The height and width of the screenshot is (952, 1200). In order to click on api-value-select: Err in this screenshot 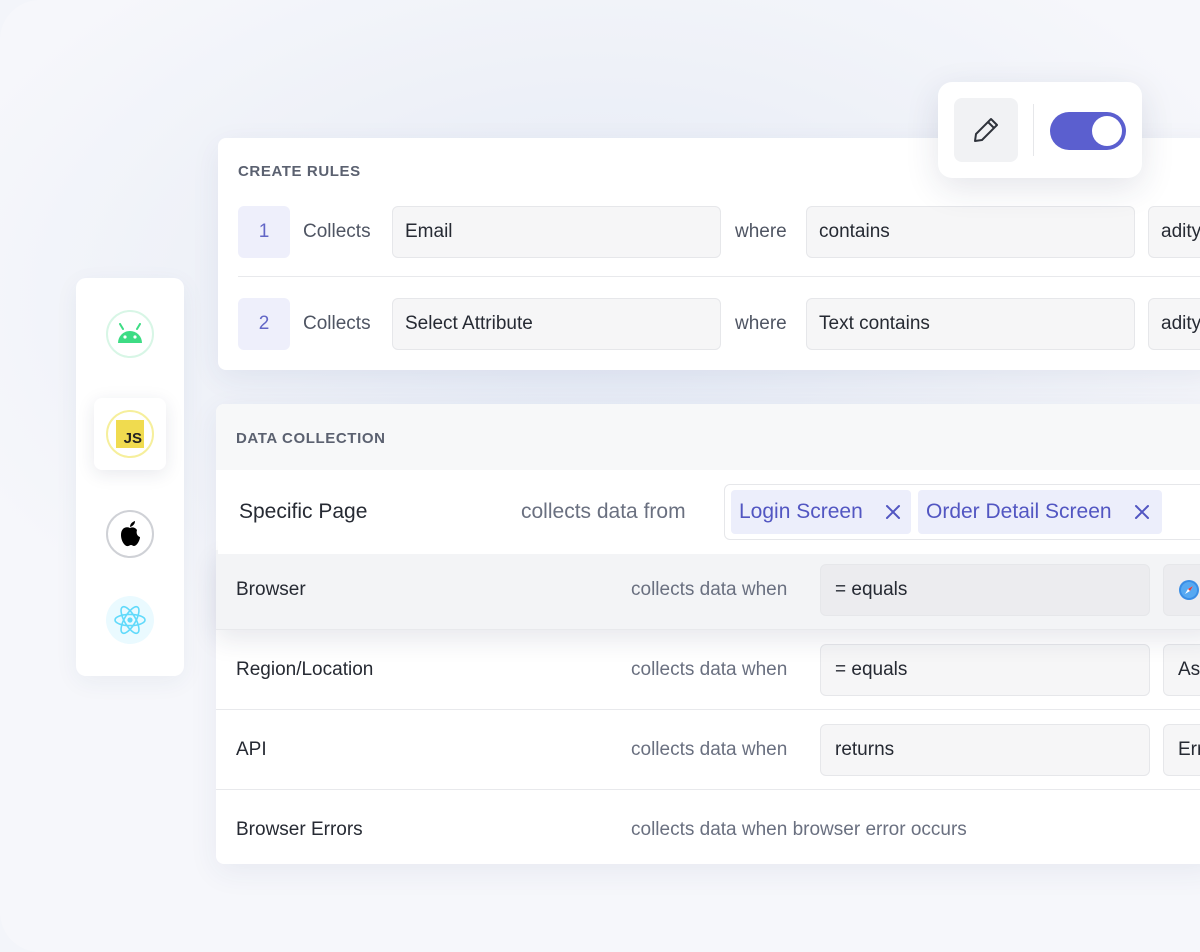, I will do `click(1181, 750)`.